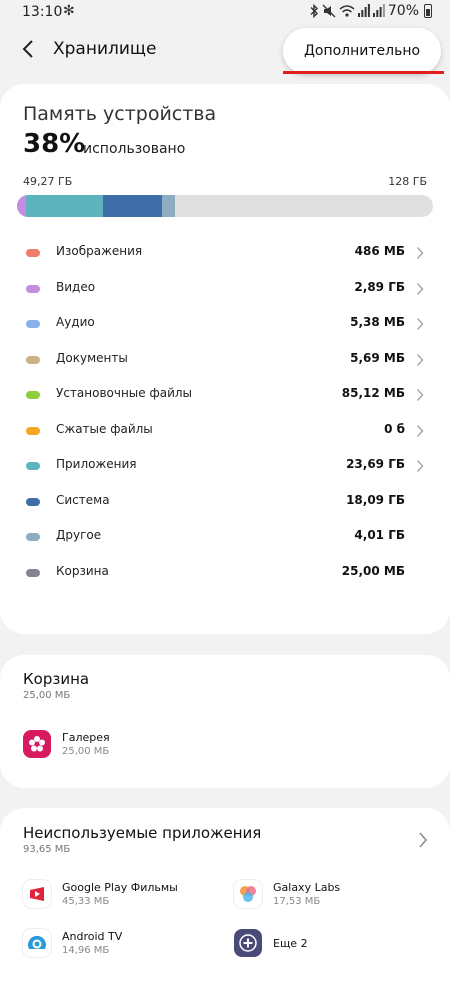 This screenshot has height=1000, width=450. Describe the element at coordinates (86, 737) in the screenshot. I see `app-name-gallery: Галерея` at that location.